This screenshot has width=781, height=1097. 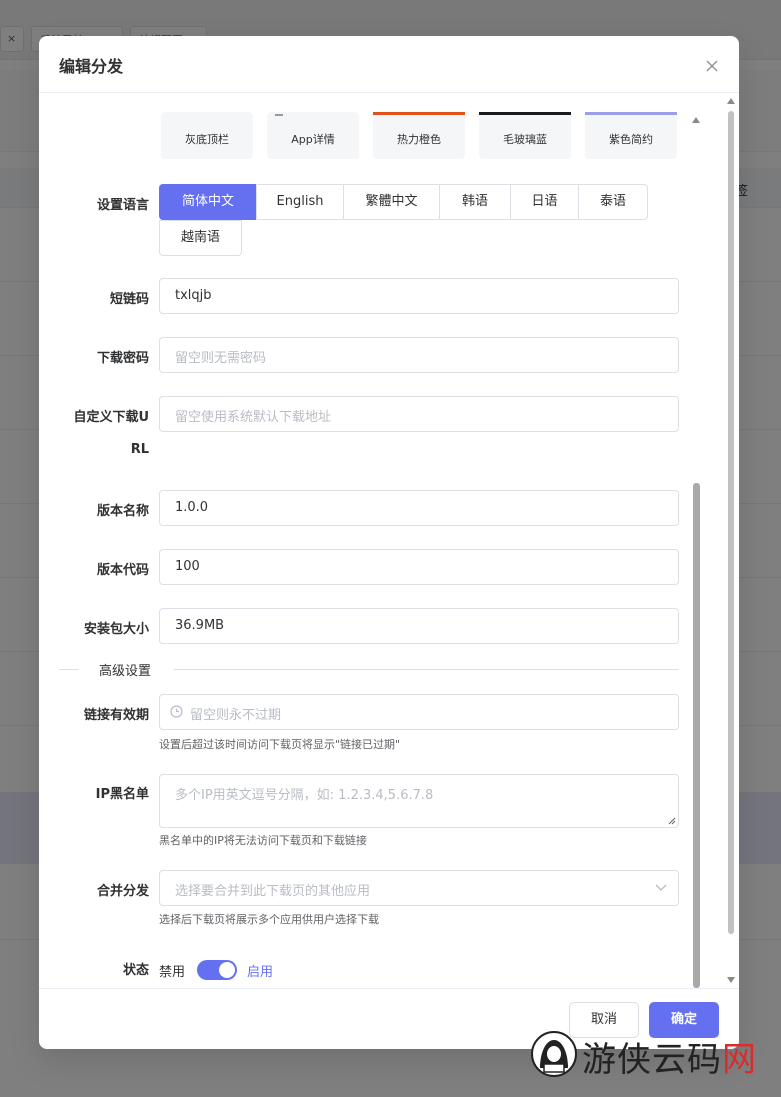 What do you see at coordinates (207, 139) in the screenshot?
I see `theme-label: 灰底顶栏` at bounding box center [207, 139].